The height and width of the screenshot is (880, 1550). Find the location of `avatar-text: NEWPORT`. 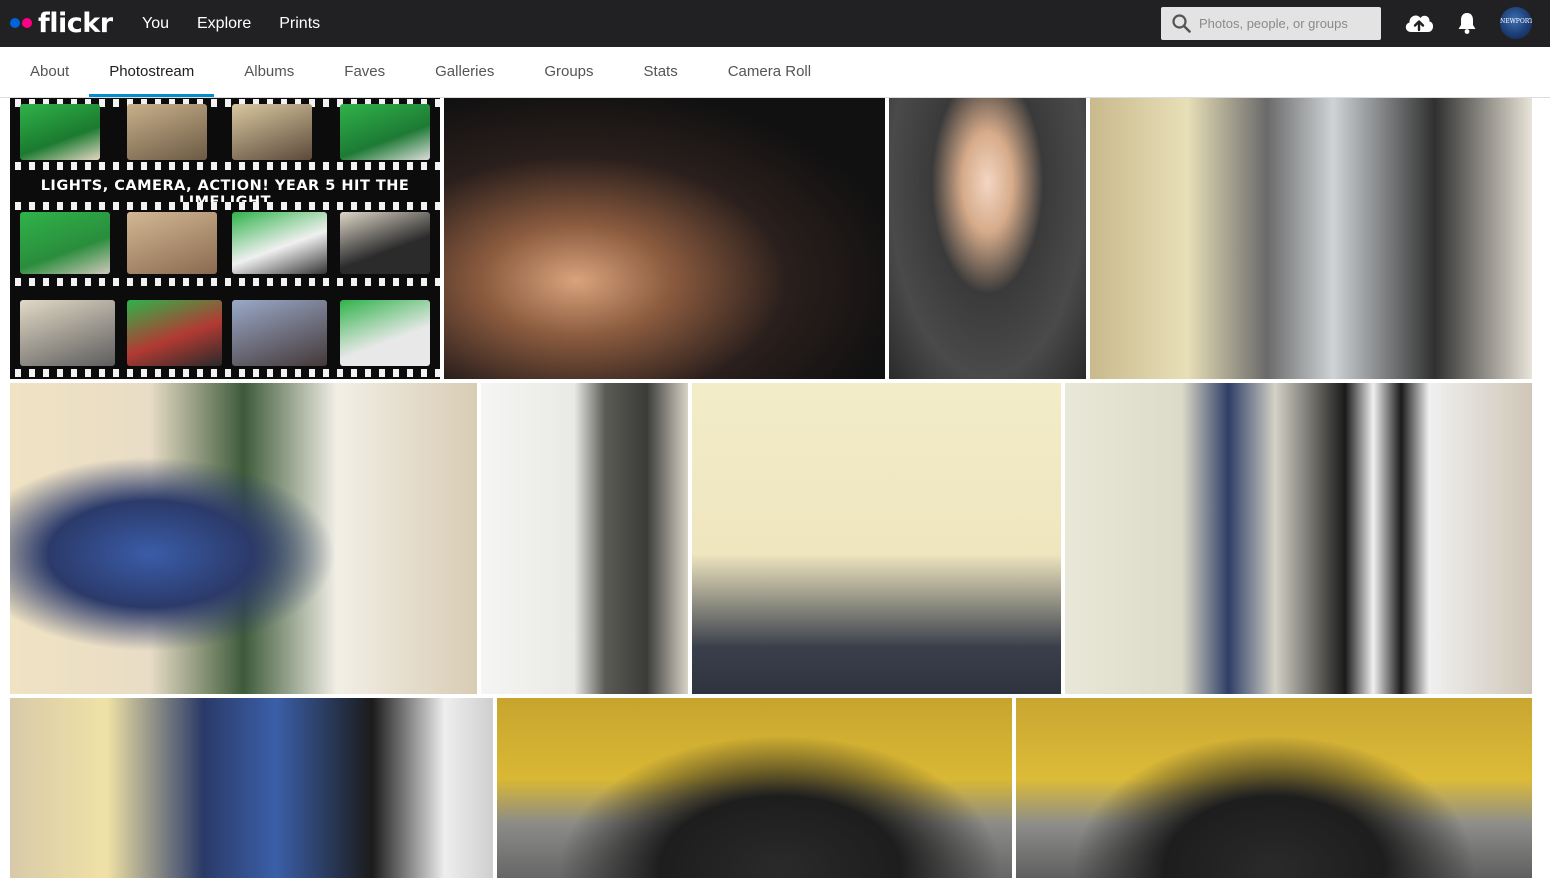

avatar-text: NEWPORT is located at coordinates (1516, 21).